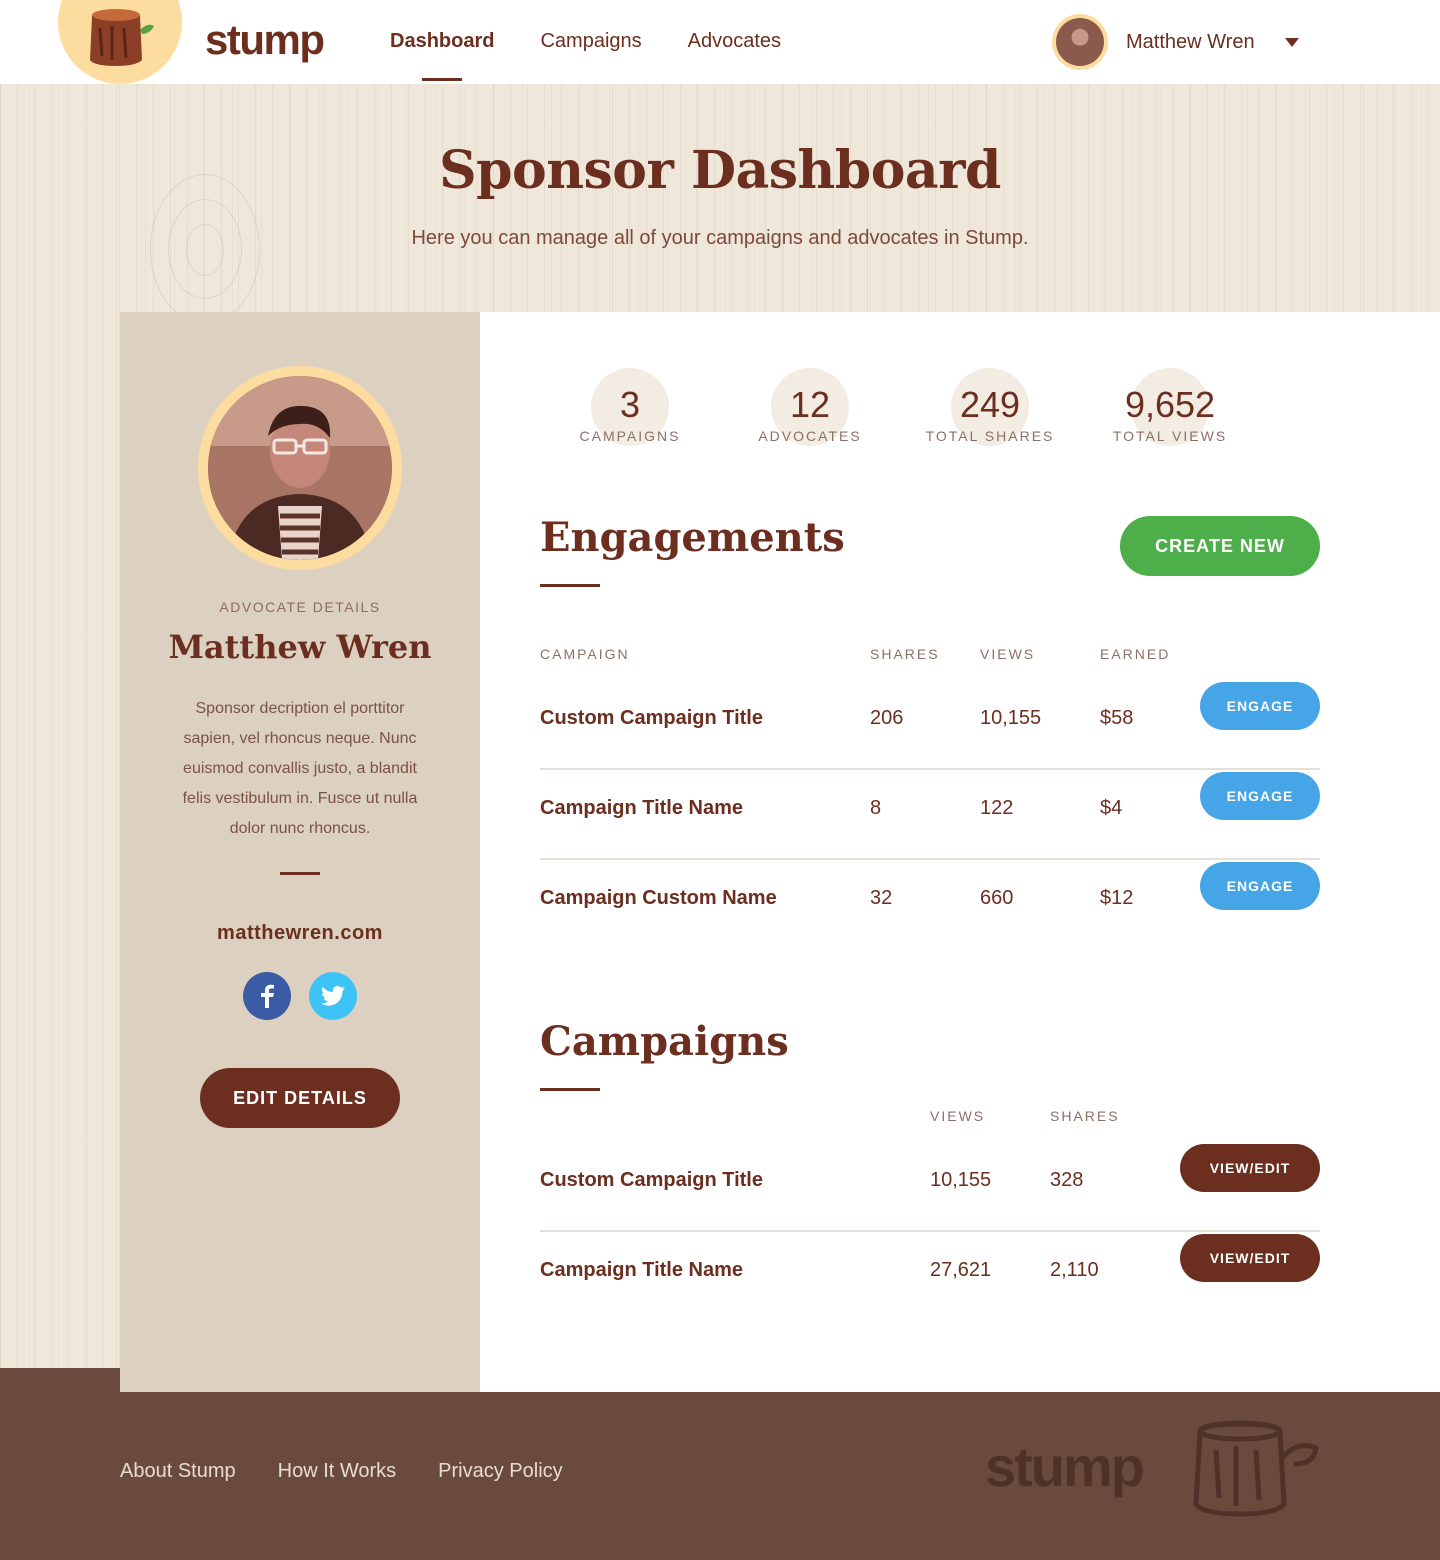  Describe the element at coordinates (1190, 41) in the screenshot. I see `user-name: Matthew Wren` at that location.